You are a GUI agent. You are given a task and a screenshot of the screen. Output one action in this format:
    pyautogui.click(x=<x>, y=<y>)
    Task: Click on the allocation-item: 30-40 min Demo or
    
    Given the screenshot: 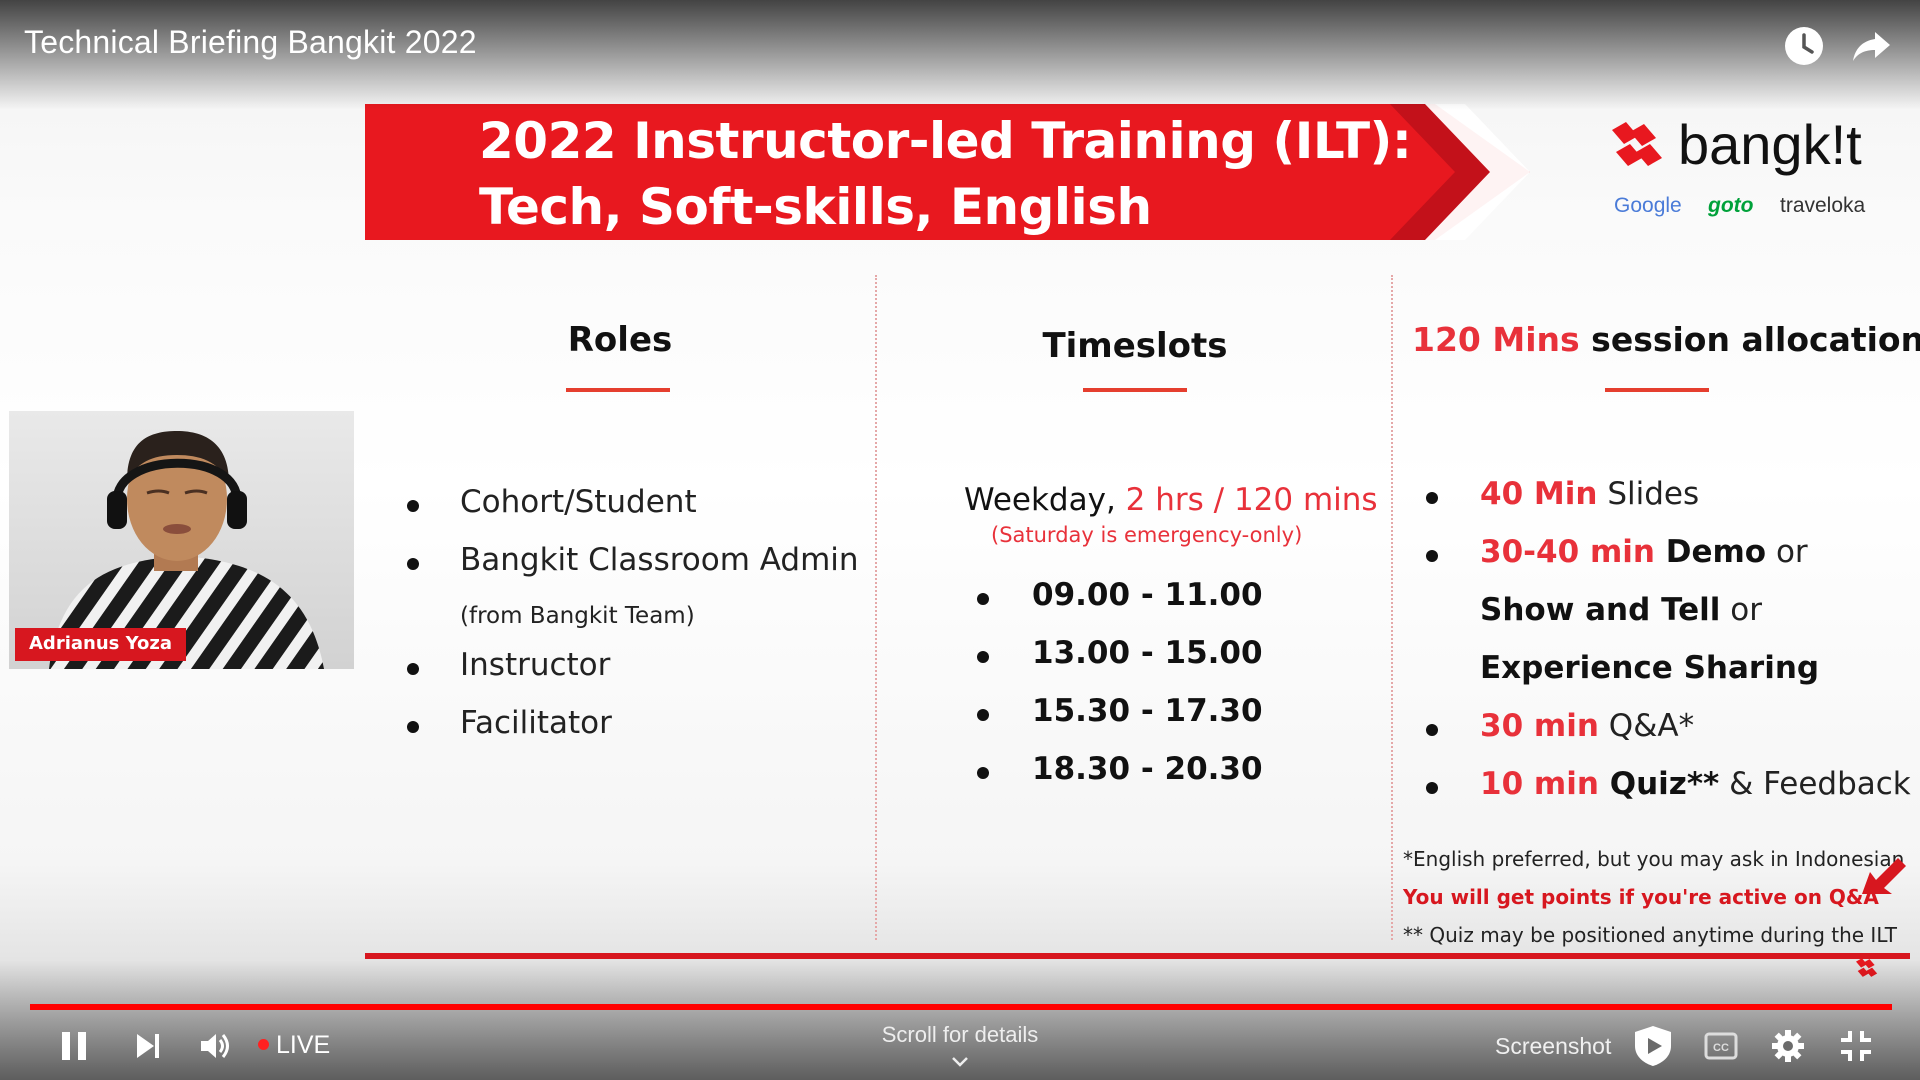 What is the action you would take?
    pyautogui.click(x=1644, y=552)
    